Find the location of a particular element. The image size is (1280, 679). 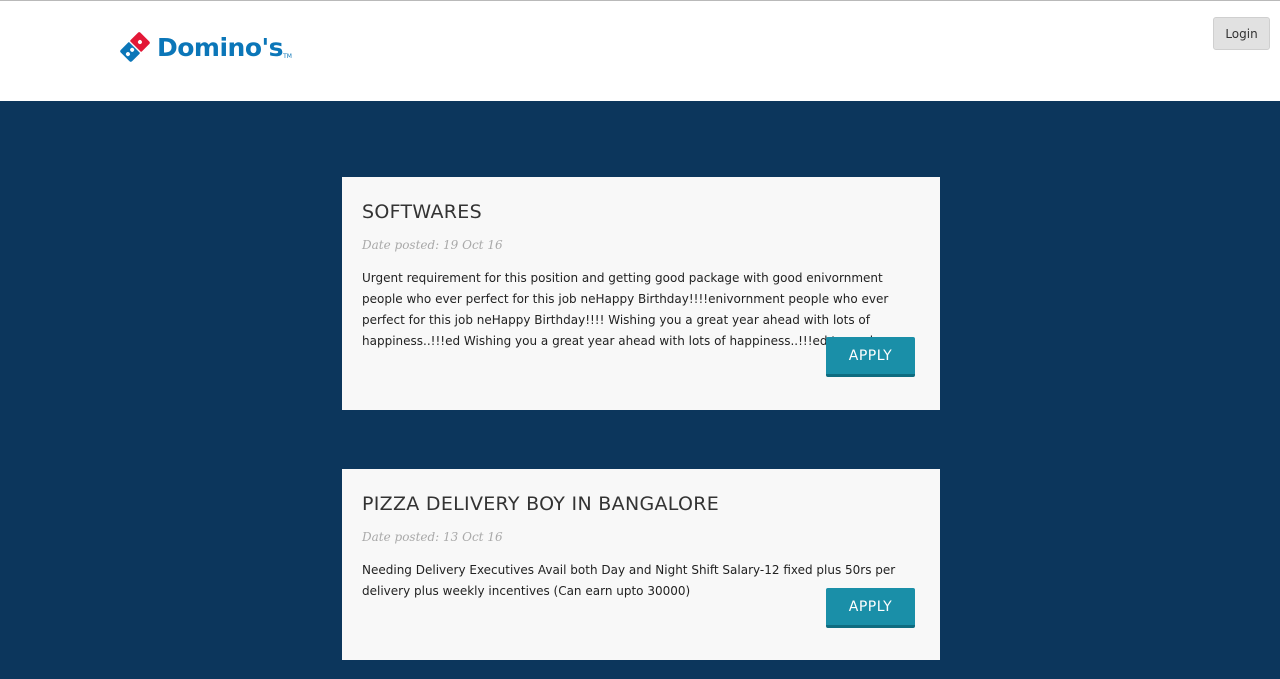

site-header: Domino's TM Login is located at coordinates (640, 50).